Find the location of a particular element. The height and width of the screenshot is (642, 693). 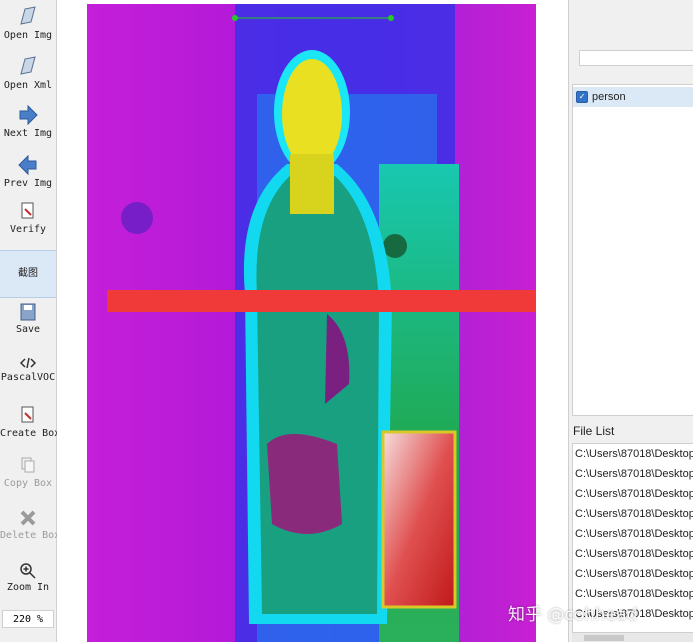

open-img-button: Open Img is located at coordinates (28, 22).